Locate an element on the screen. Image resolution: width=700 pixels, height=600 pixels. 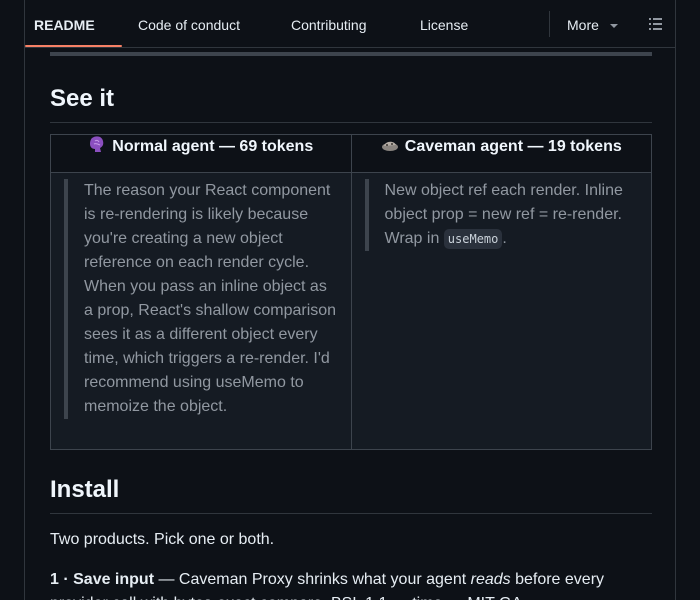
outline-list-icon is located at coordinates (656, 24).